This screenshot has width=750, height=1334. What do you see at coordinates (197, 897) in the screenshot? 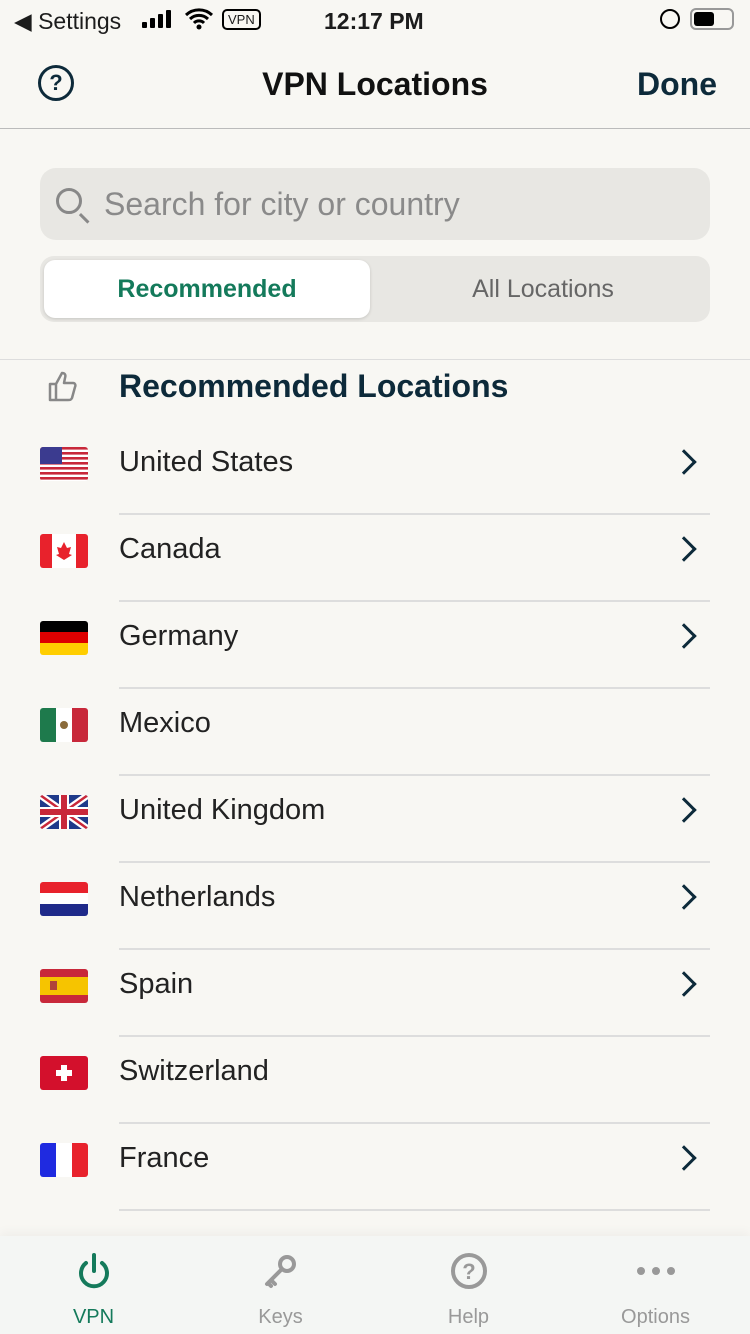
I see `location-name: Netherlands` at bounding box center [197, 897].